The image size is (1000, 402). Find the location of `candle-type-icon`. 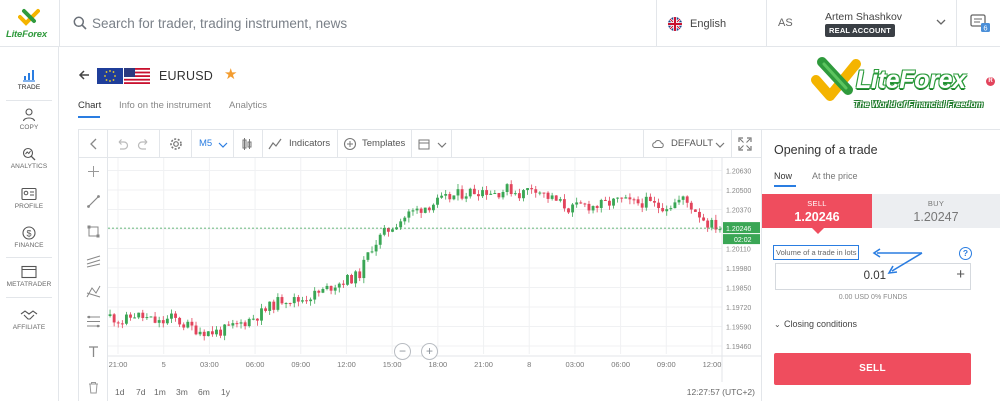

candle-type-icon is located at coordinates (247, 144).